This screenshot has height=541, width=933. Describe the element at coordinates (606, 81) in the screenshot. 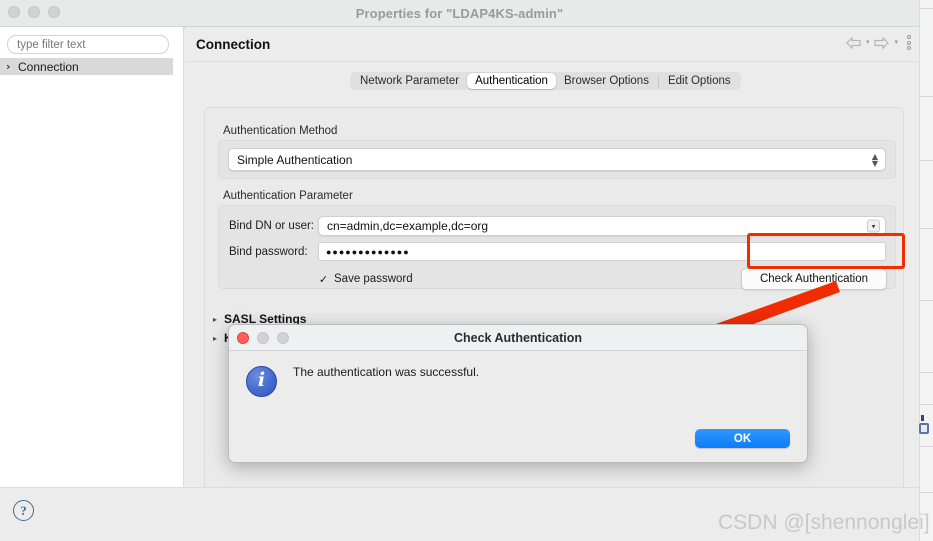

I see `tab-browser-options: Browser Options` at that location.